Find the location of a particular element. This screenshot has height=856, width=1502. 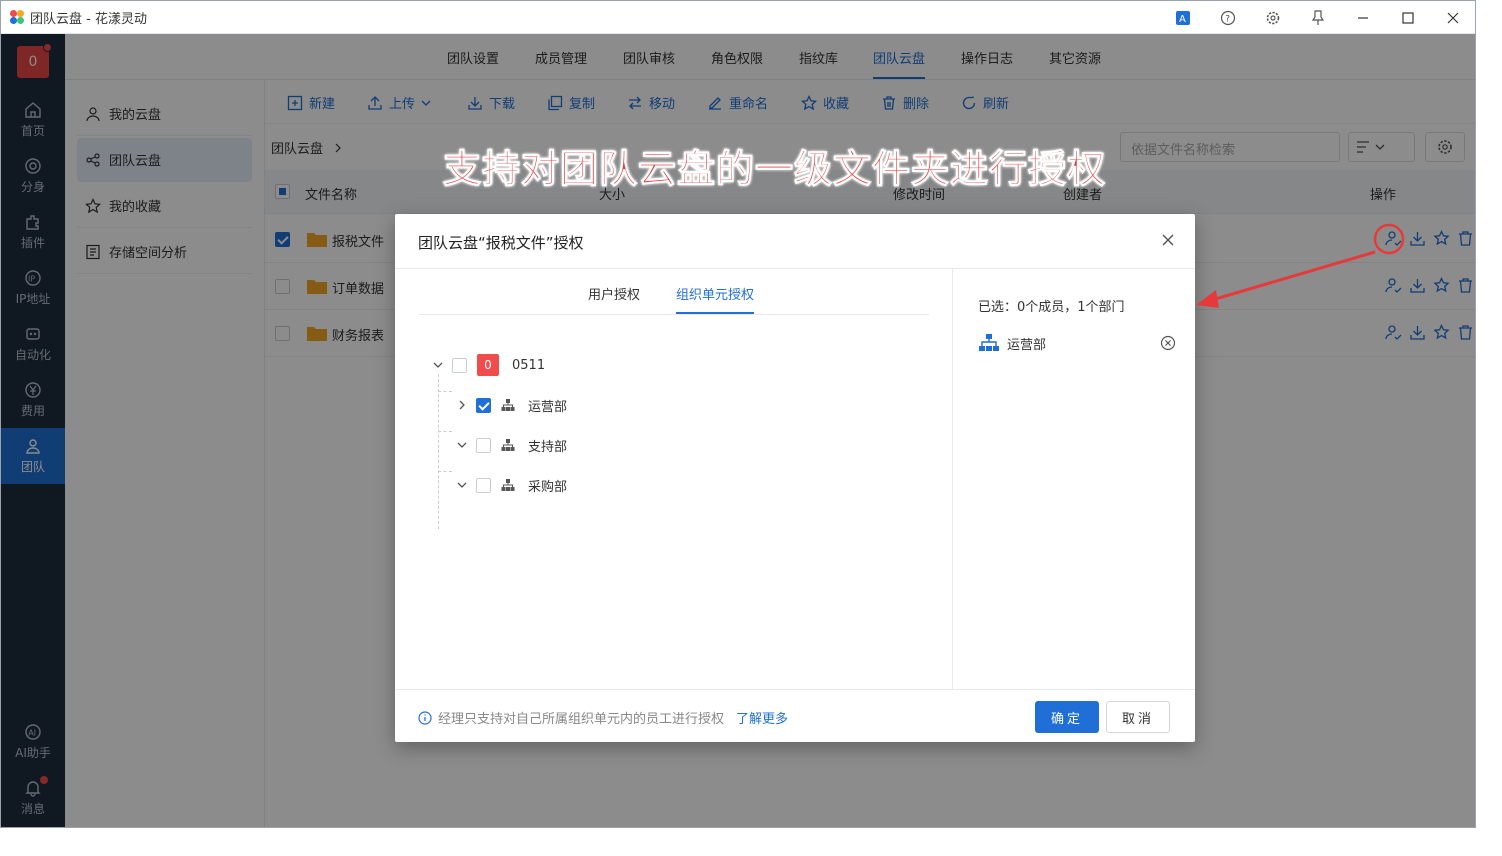

cancel-button: 取消 is located at coordinates (1138, 717).